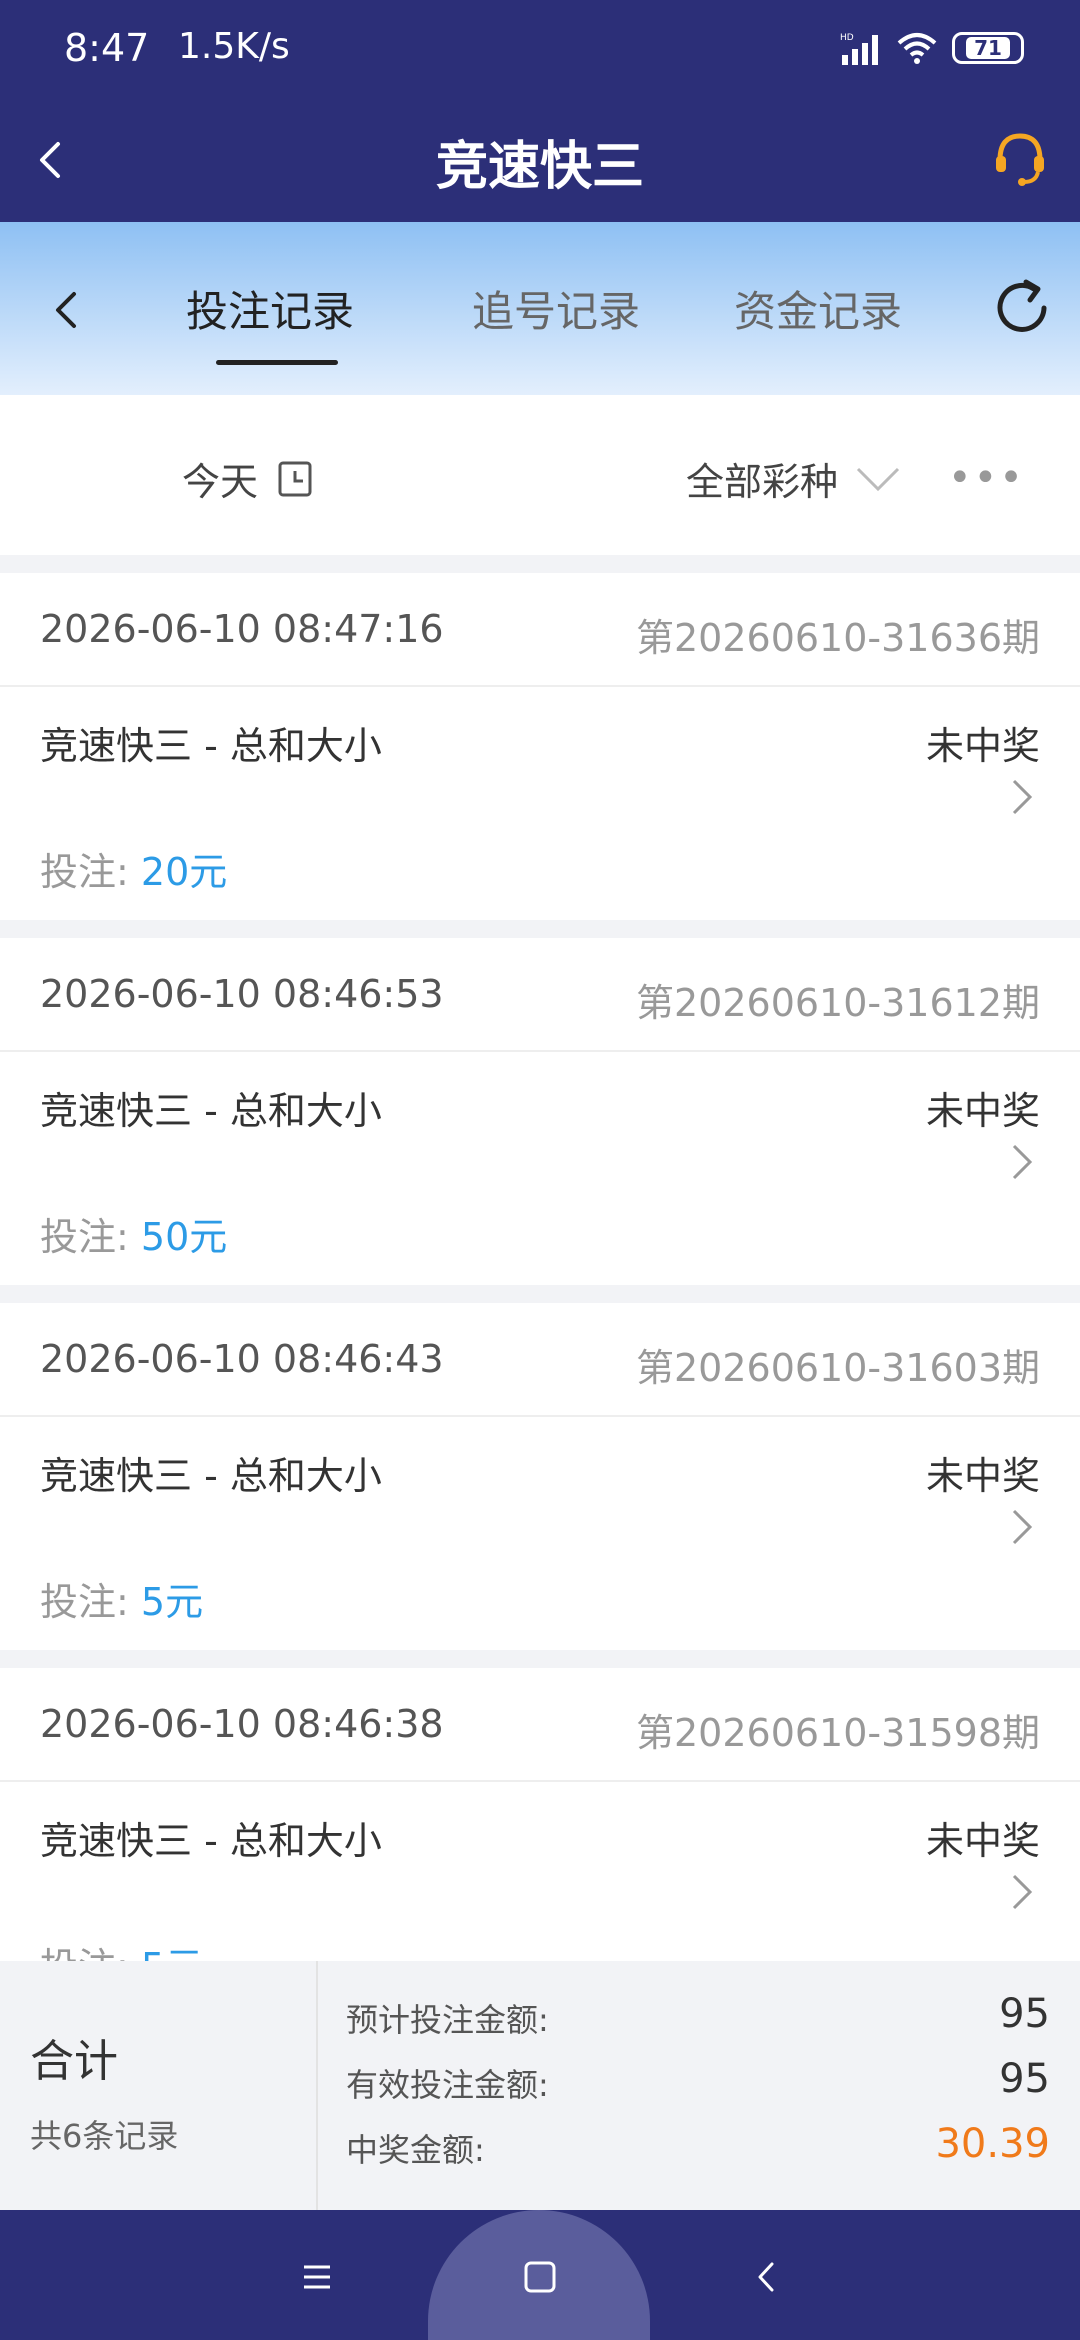 The width and height of the screenshot is (1080, 2340). Describe the element at coordinates (540, 475) in the screenshot. I see `filter-bar: 今天 全部彩种 •••` at that location.